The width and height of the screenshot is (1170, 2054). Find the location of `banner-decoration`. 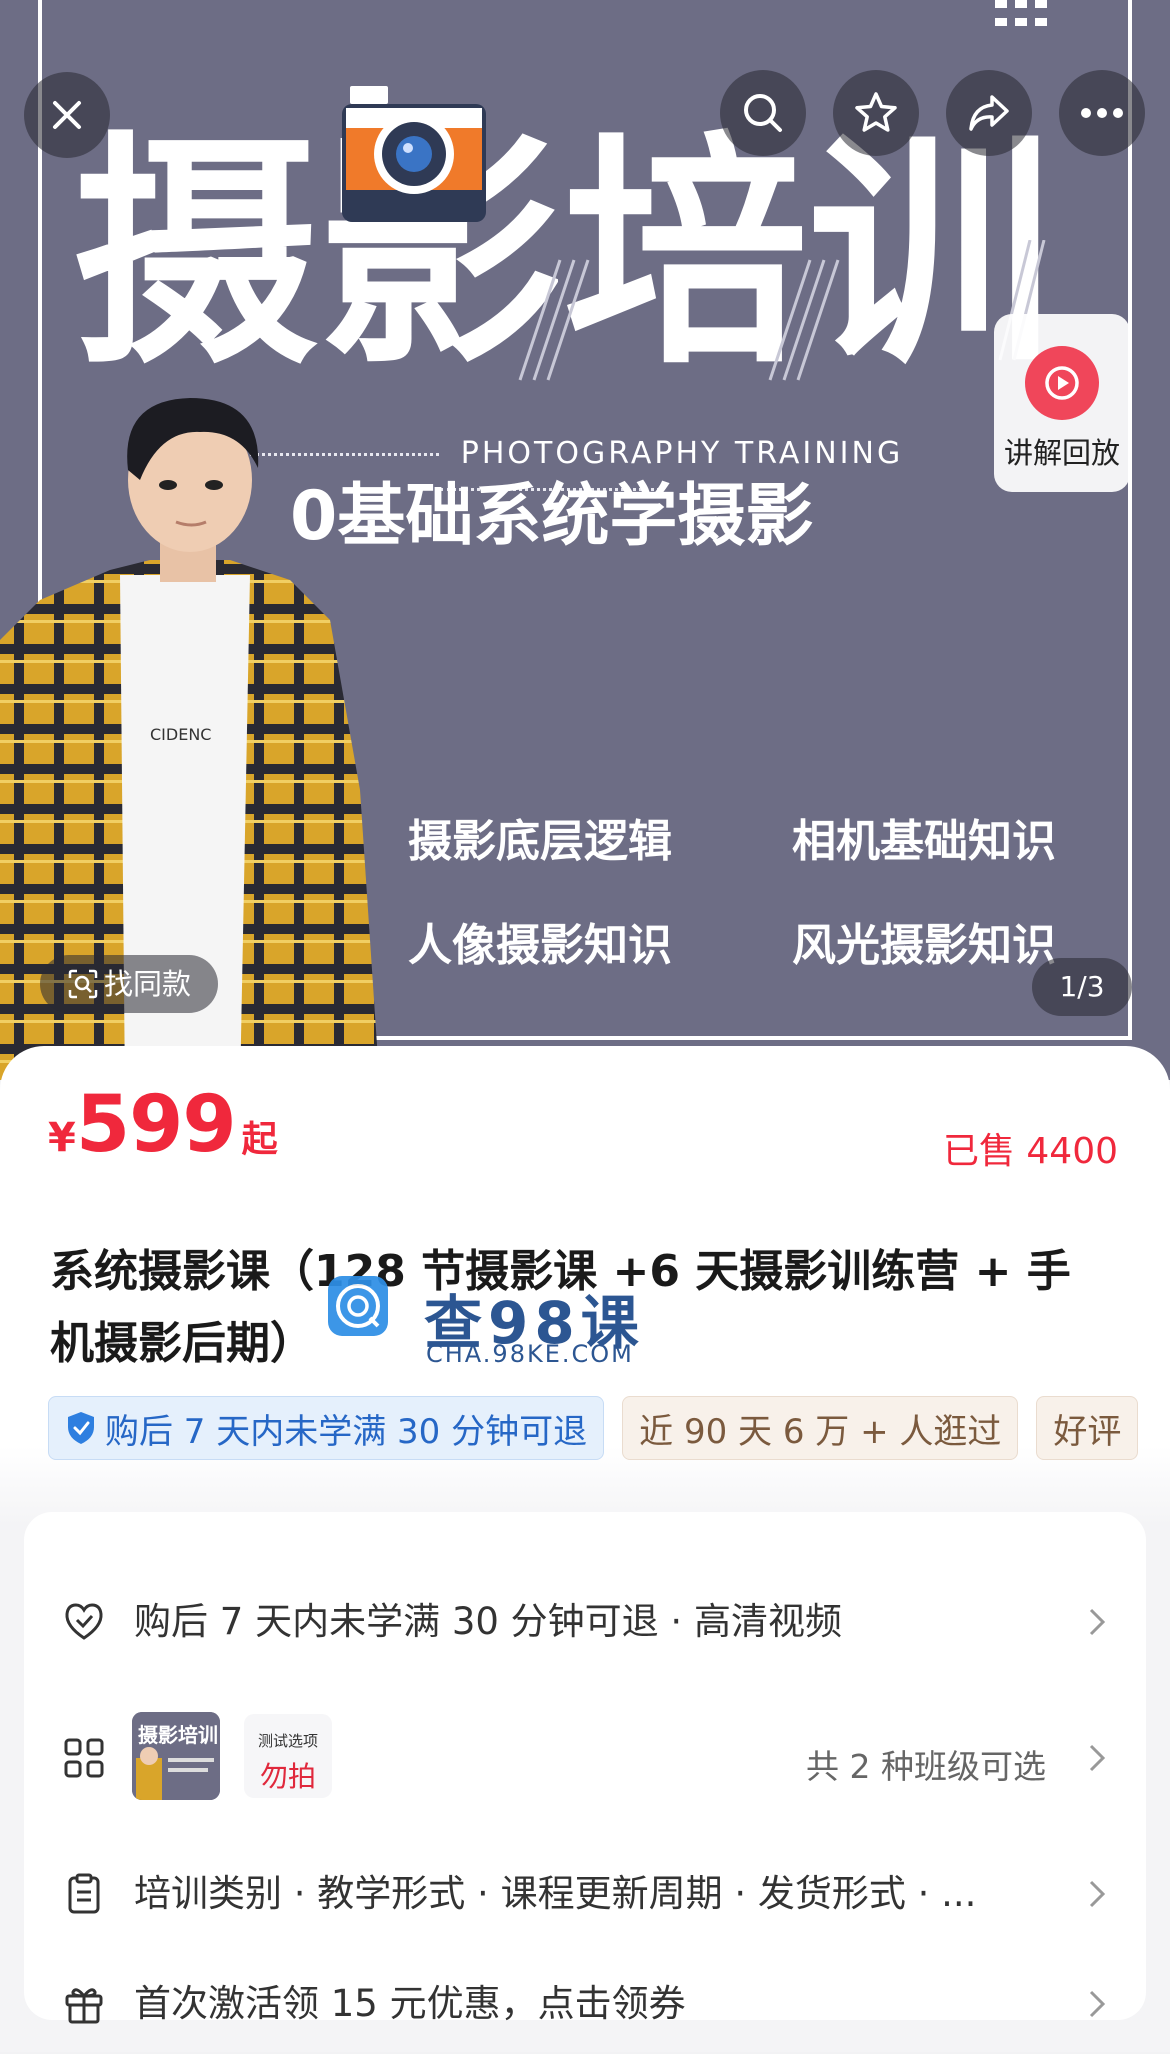

banner-decoration is located at coordinates (1030, 20).